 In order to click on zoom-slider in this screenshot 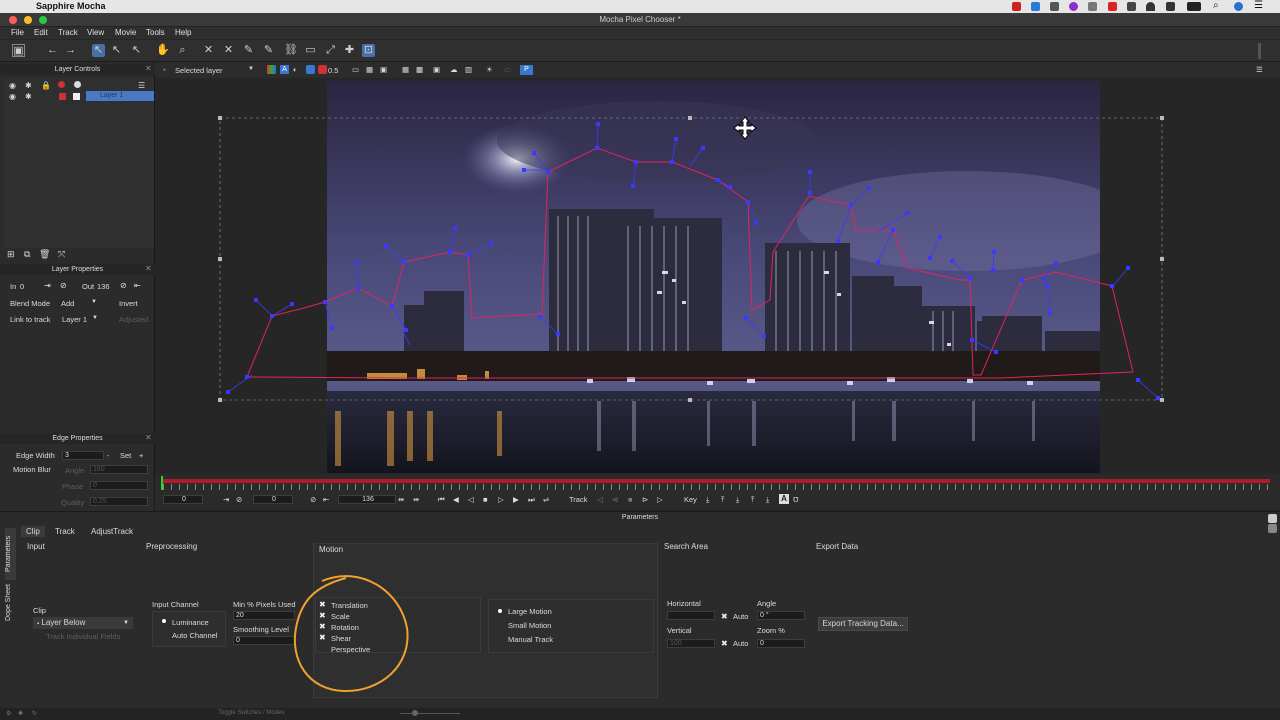, I will do `click(430, 713)`.